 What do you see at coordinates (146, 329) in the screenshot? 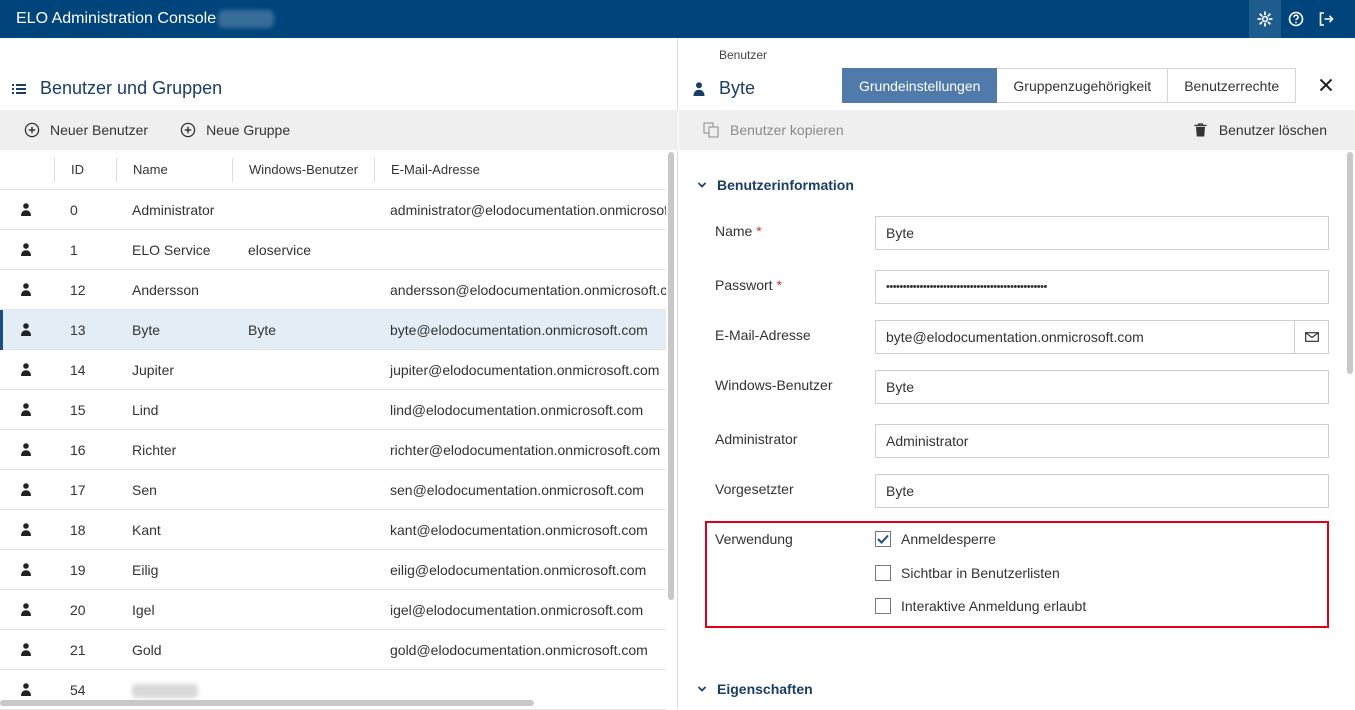
I see `cell-name: Byte` at bounding box center [146, 329].